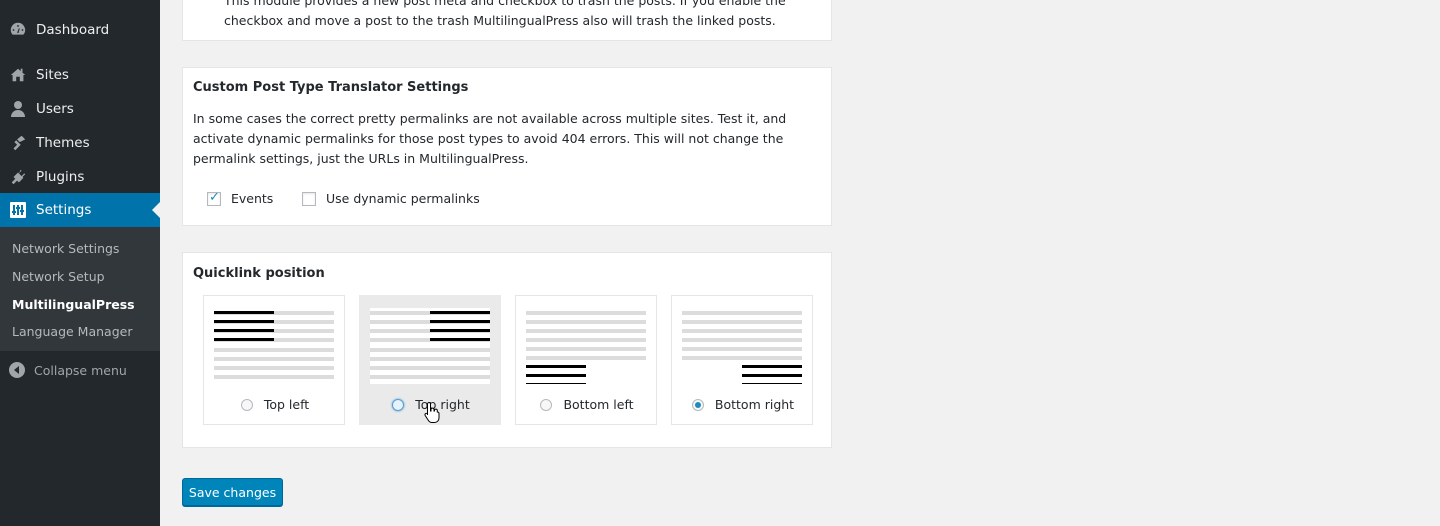 Image resolution: width=1440 pixels, height=526 pixels. I want to click on users-icon, so click(18, 109).